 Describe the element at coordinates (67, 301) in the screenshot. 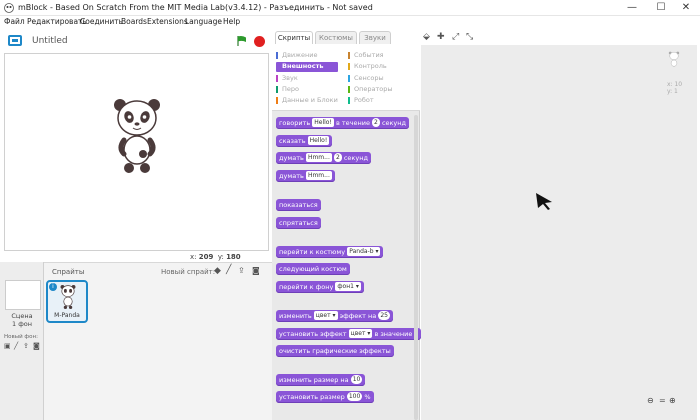

I see `sprite-thumbnail: i M-Panda` at that location.